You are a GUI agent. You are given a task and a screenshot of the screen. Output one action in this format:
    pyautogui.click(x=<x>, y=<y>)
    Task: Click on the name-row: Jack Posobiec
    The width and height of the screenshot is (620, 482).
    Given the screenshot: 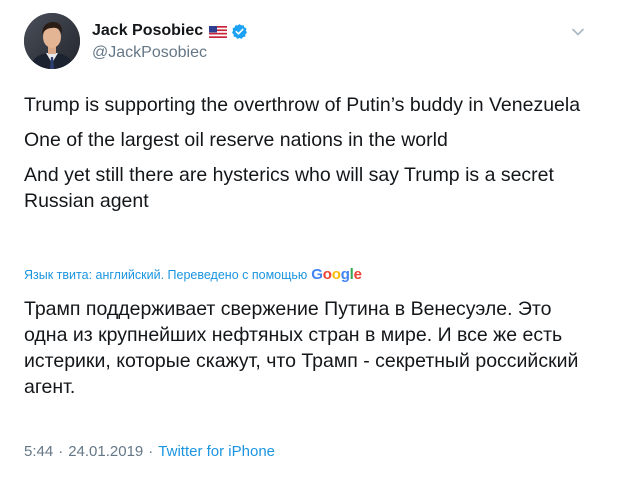 What is the action you would take?
    pyautogui.click(x=170, y=31)
    